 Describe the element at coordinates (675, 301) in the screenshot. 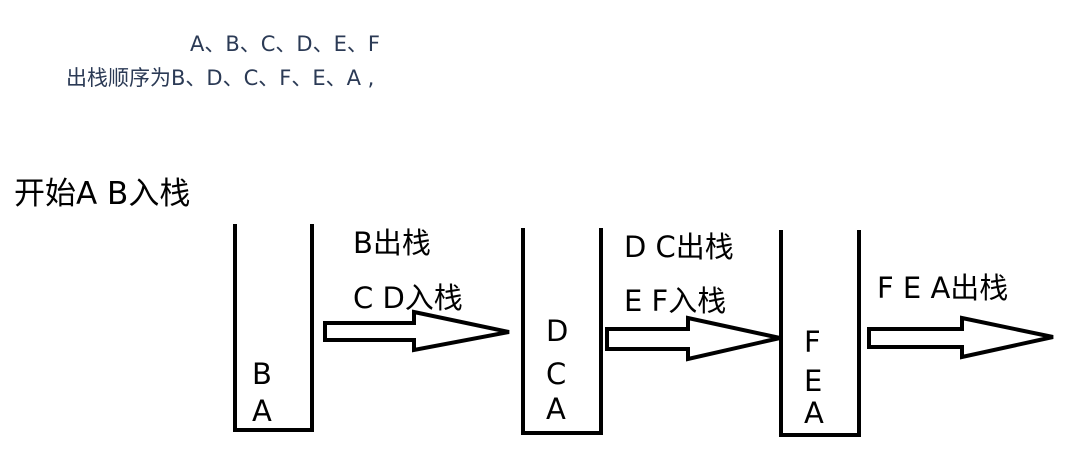

I see `step-2-line-2: E F入栈` at that location.